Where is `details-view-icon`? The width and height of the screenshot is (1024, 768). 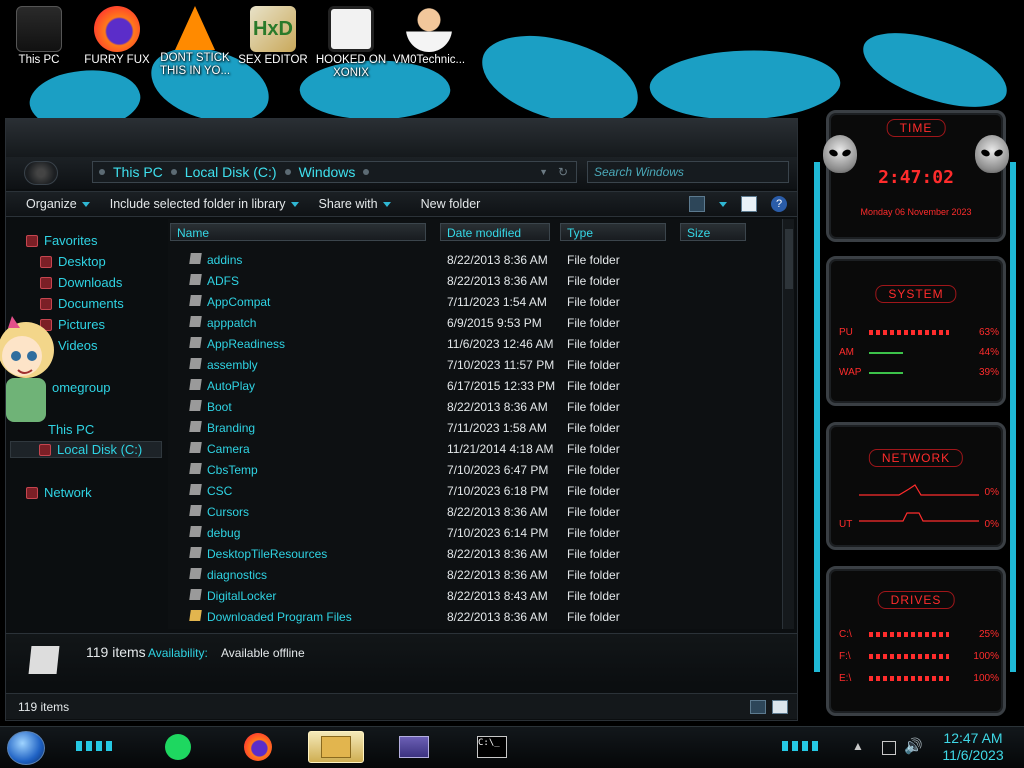 details-view-icon is located at coordinates (758, 707).